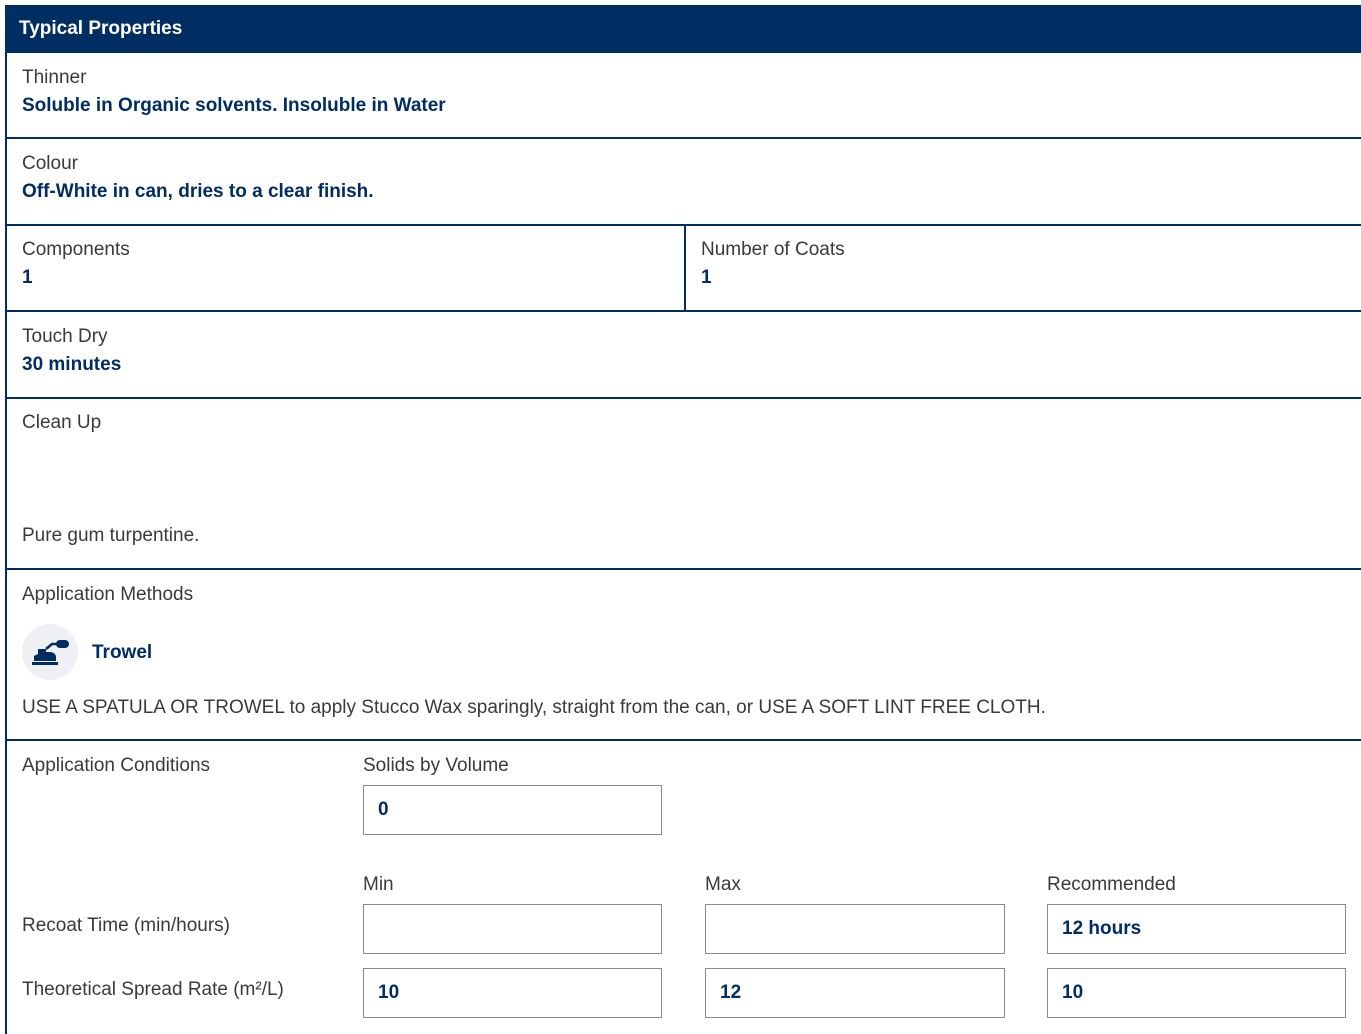  What do you see at coordinates (54, 77) in the screenshot?
I see `thinner-label: Thinner` at bounding box center [54, 77].